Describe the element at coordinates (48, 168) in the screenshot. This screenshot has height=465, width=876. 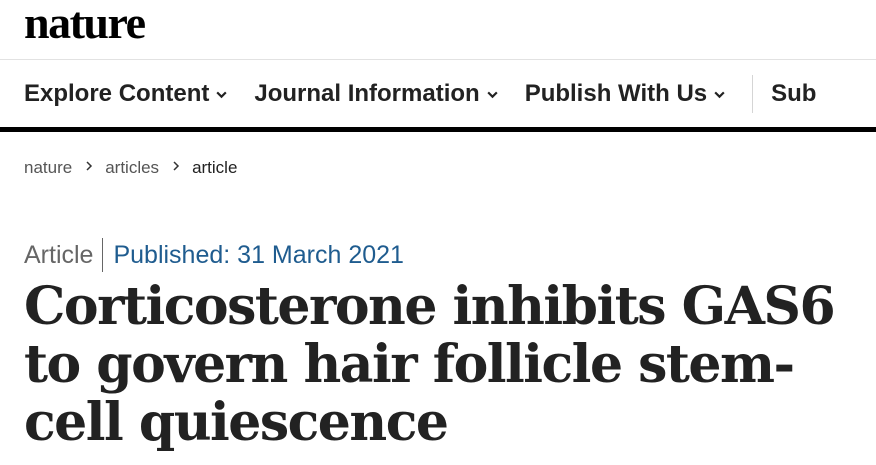
I see `breadcrumb-item-nature: nature` at that location.